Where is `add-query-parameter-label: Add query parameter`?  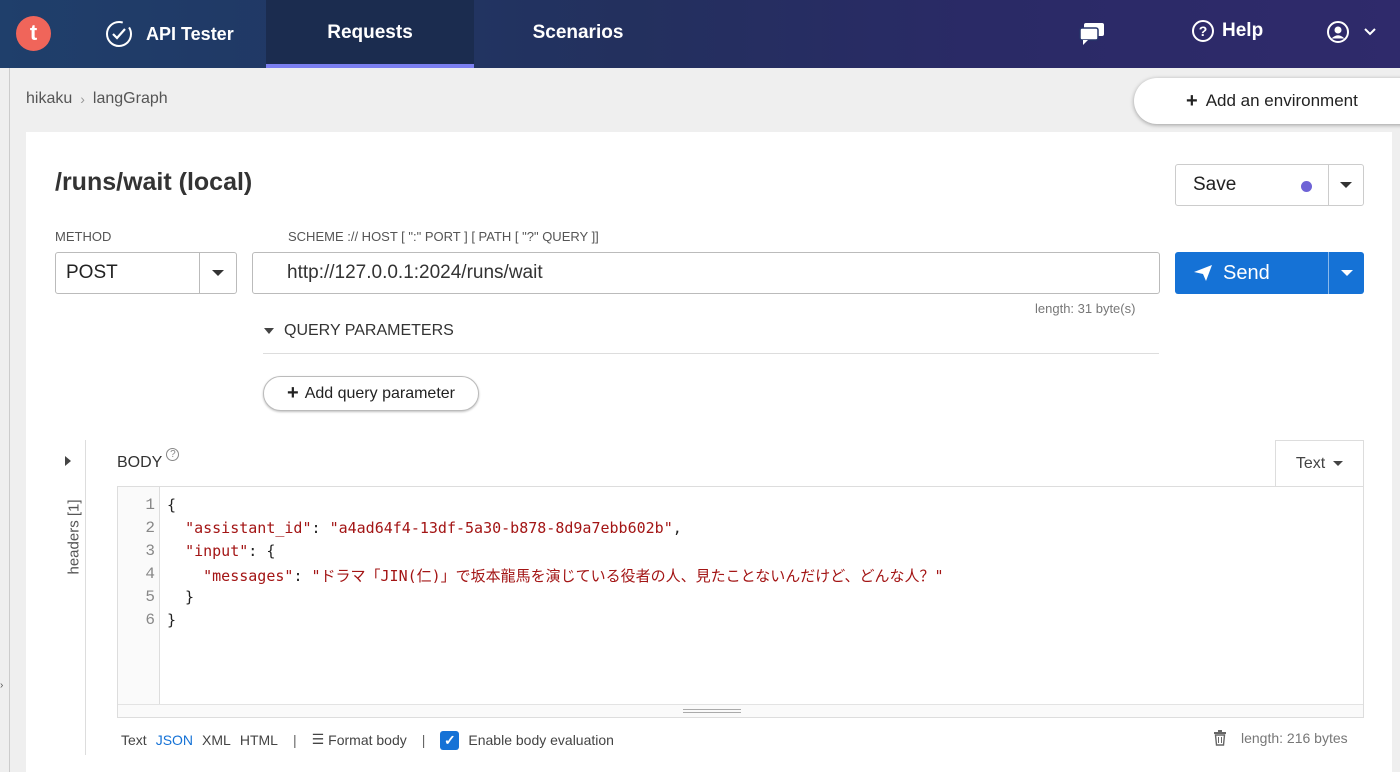
add-query-parameter-label: Add query parameter is located at coordinates (379, 393).